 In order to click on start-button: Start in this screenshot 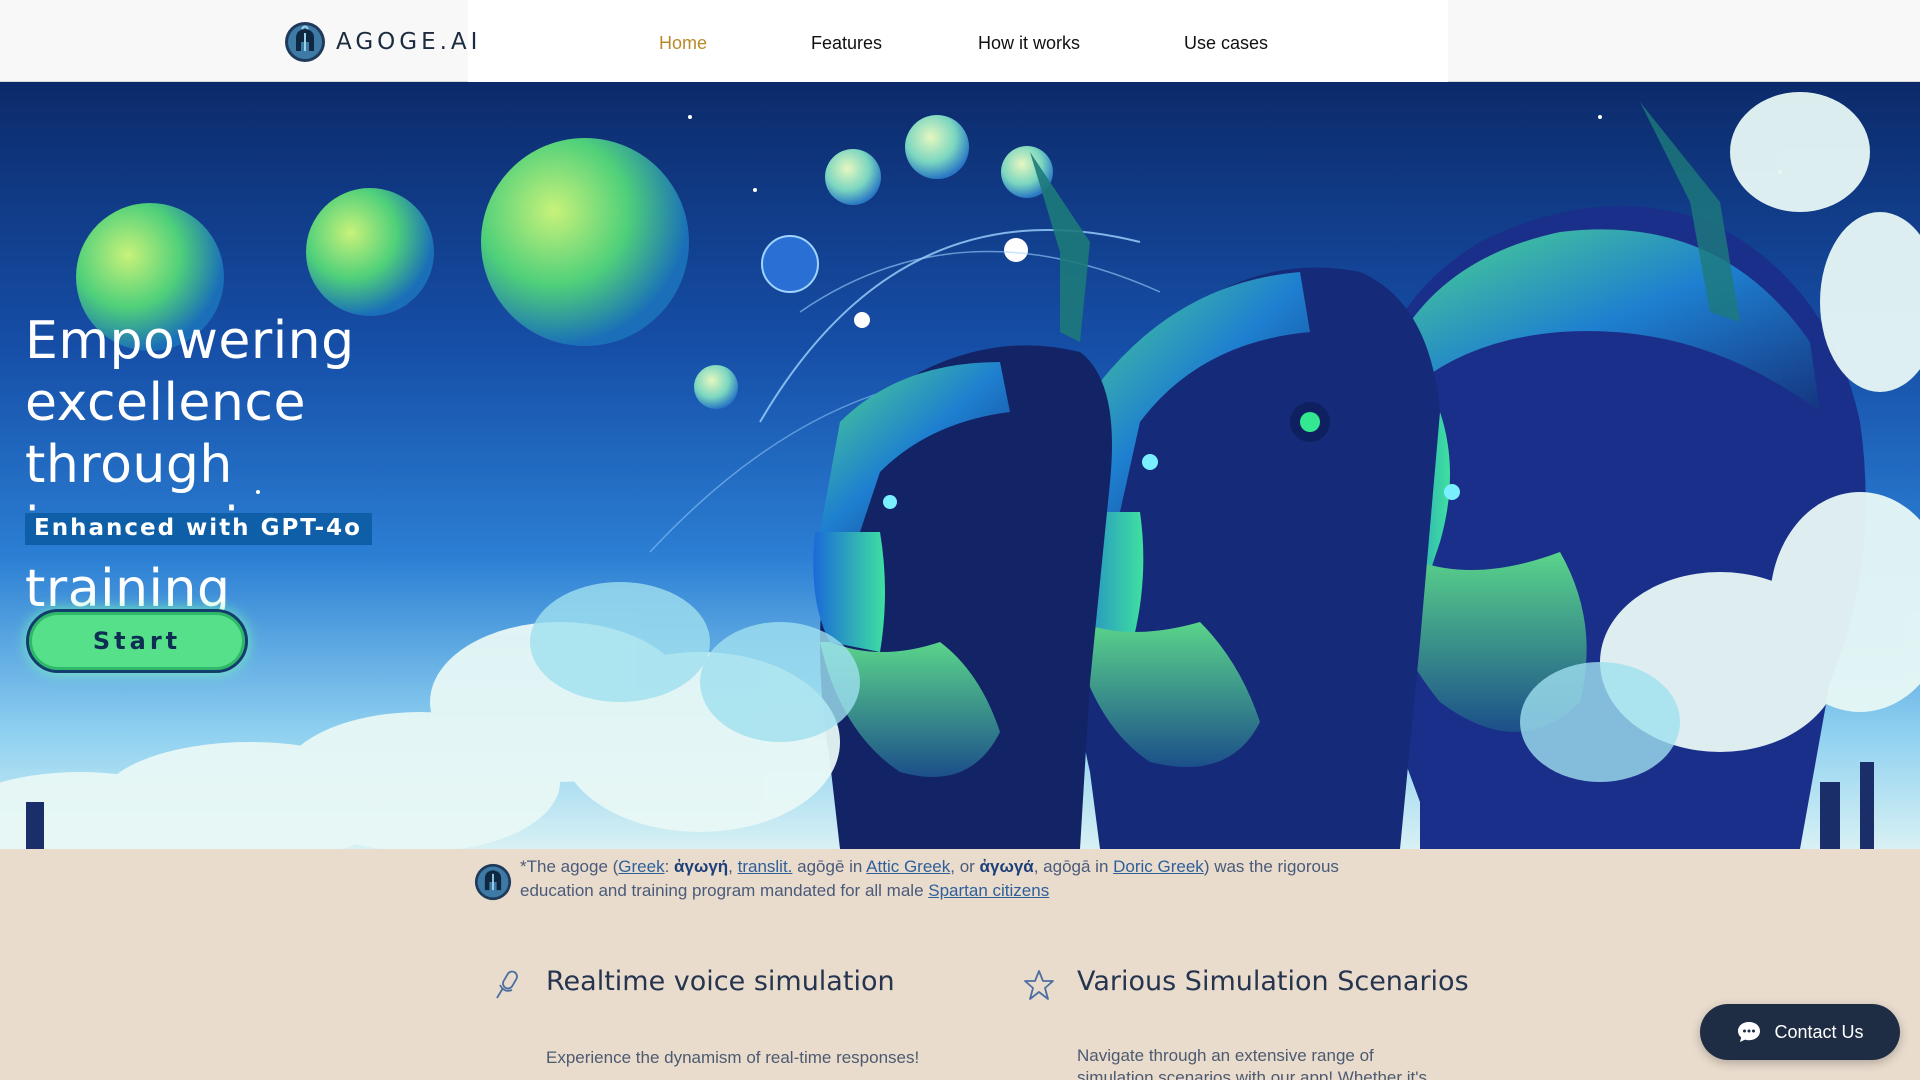, I will do `click(137, 641)`.